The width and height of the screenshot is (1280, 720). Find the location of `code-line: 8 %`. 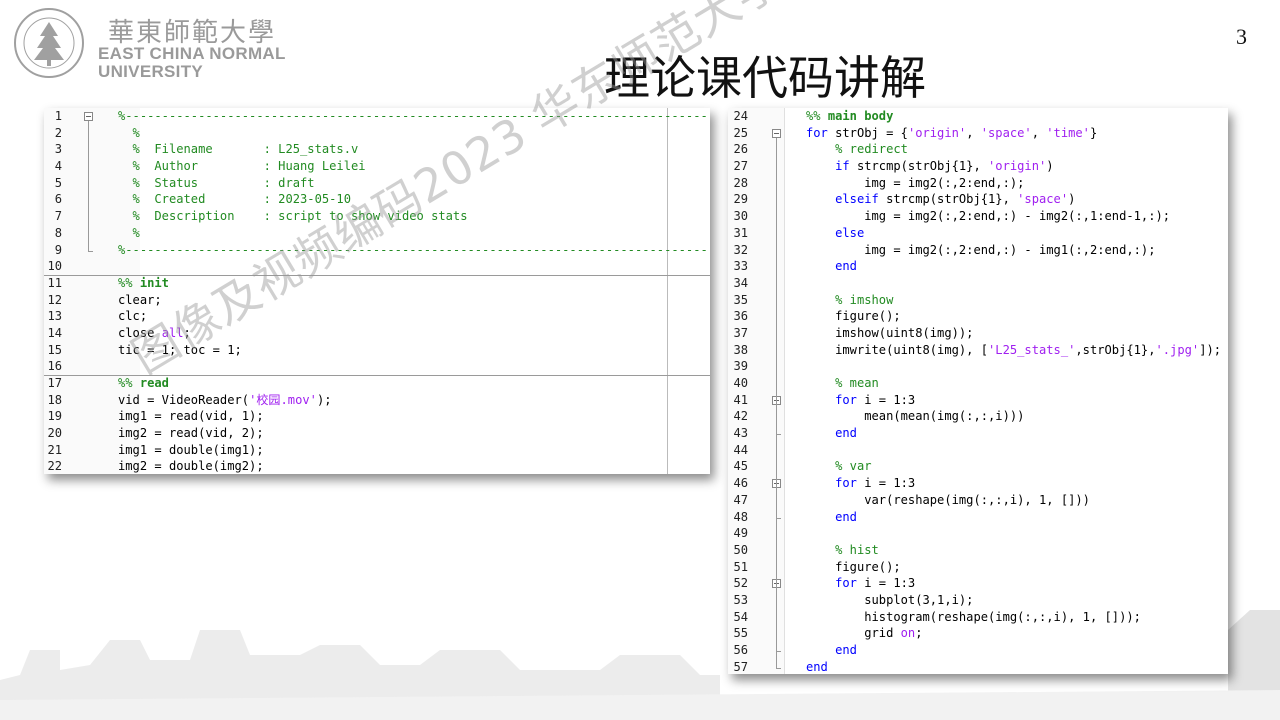

code-line: 8 % is located at coordinates (377, 233).